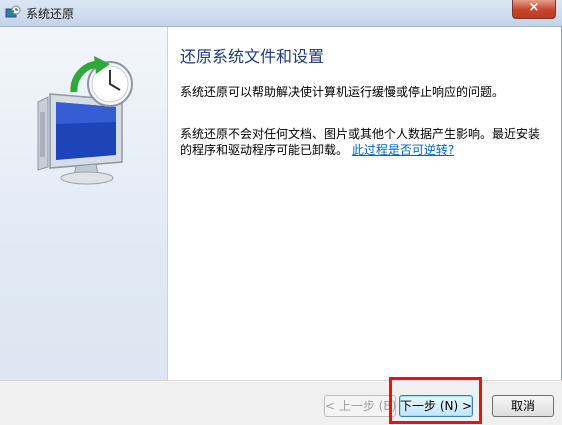  I want to click on monitor-with-clock-restore-illustration, so click(85, 120).